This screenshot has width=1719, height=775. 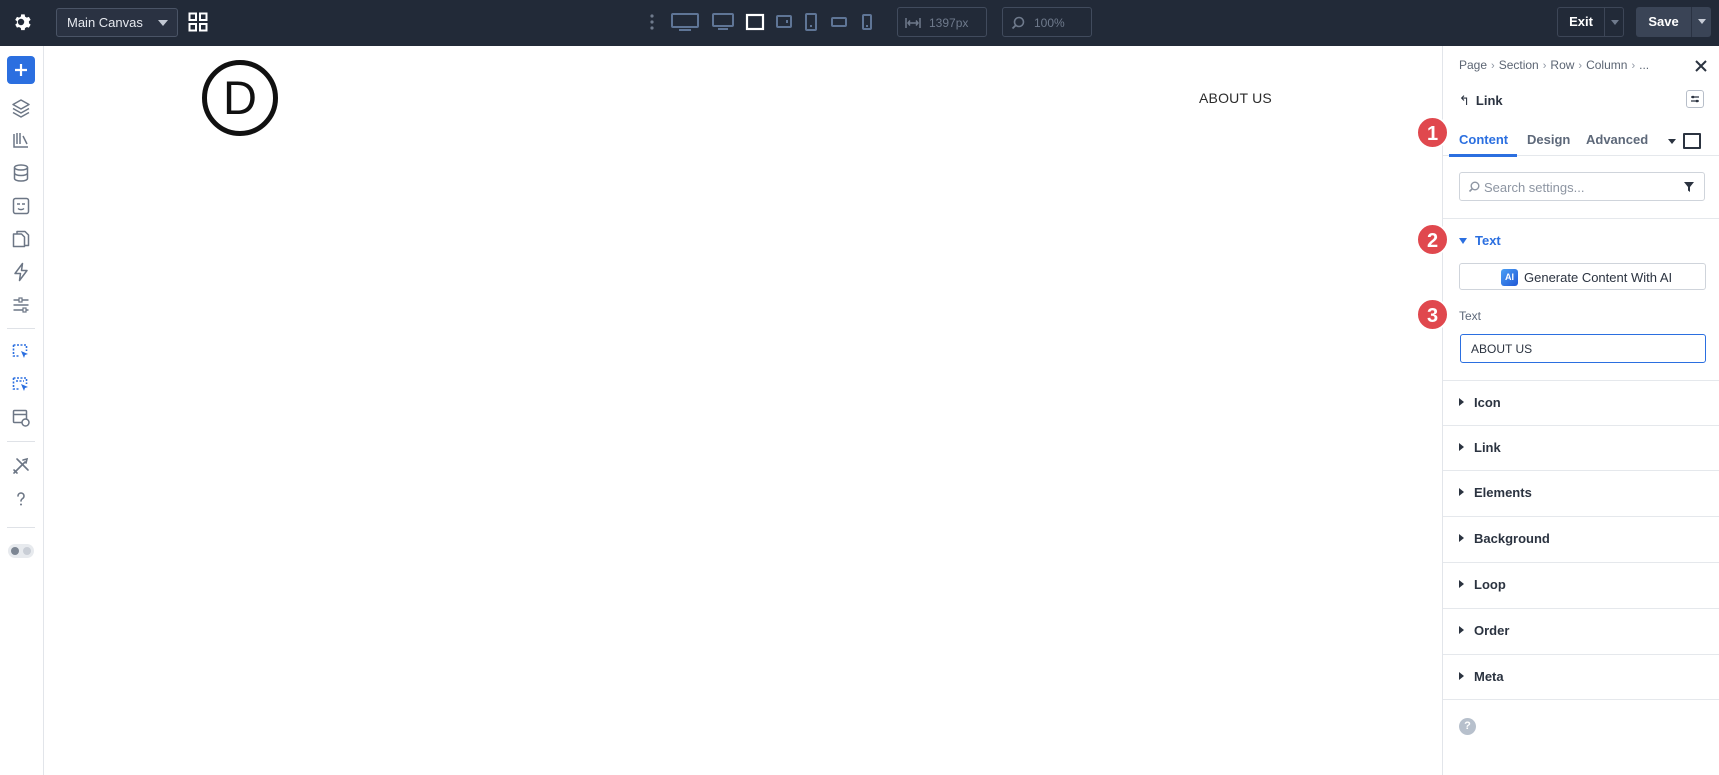 I want to click on breadcrumb-row: Row, so click(x=1562, y=65).